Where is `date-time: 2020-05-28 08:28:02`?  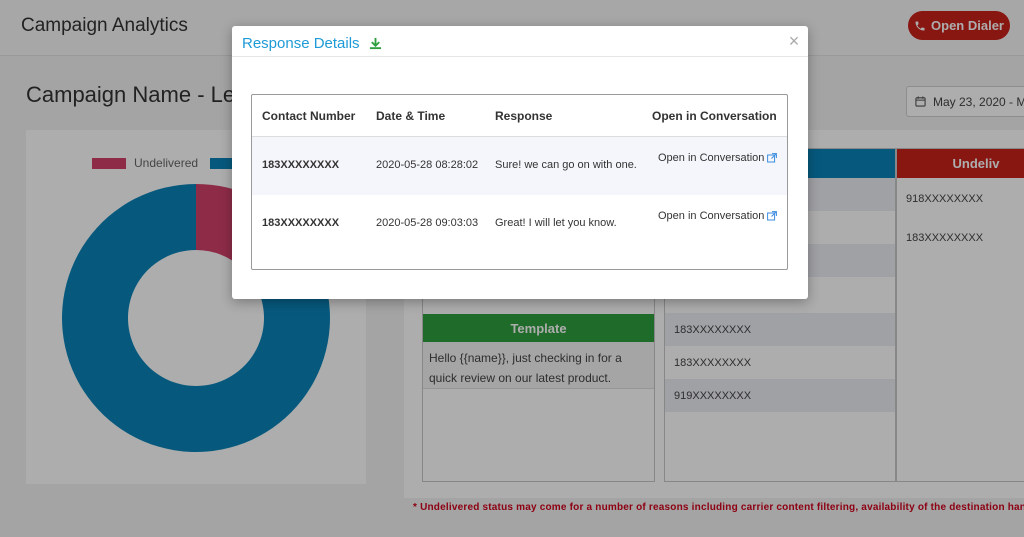
date-time: 2020-05-28 08:28:02 is located at coordinates (427, 165).